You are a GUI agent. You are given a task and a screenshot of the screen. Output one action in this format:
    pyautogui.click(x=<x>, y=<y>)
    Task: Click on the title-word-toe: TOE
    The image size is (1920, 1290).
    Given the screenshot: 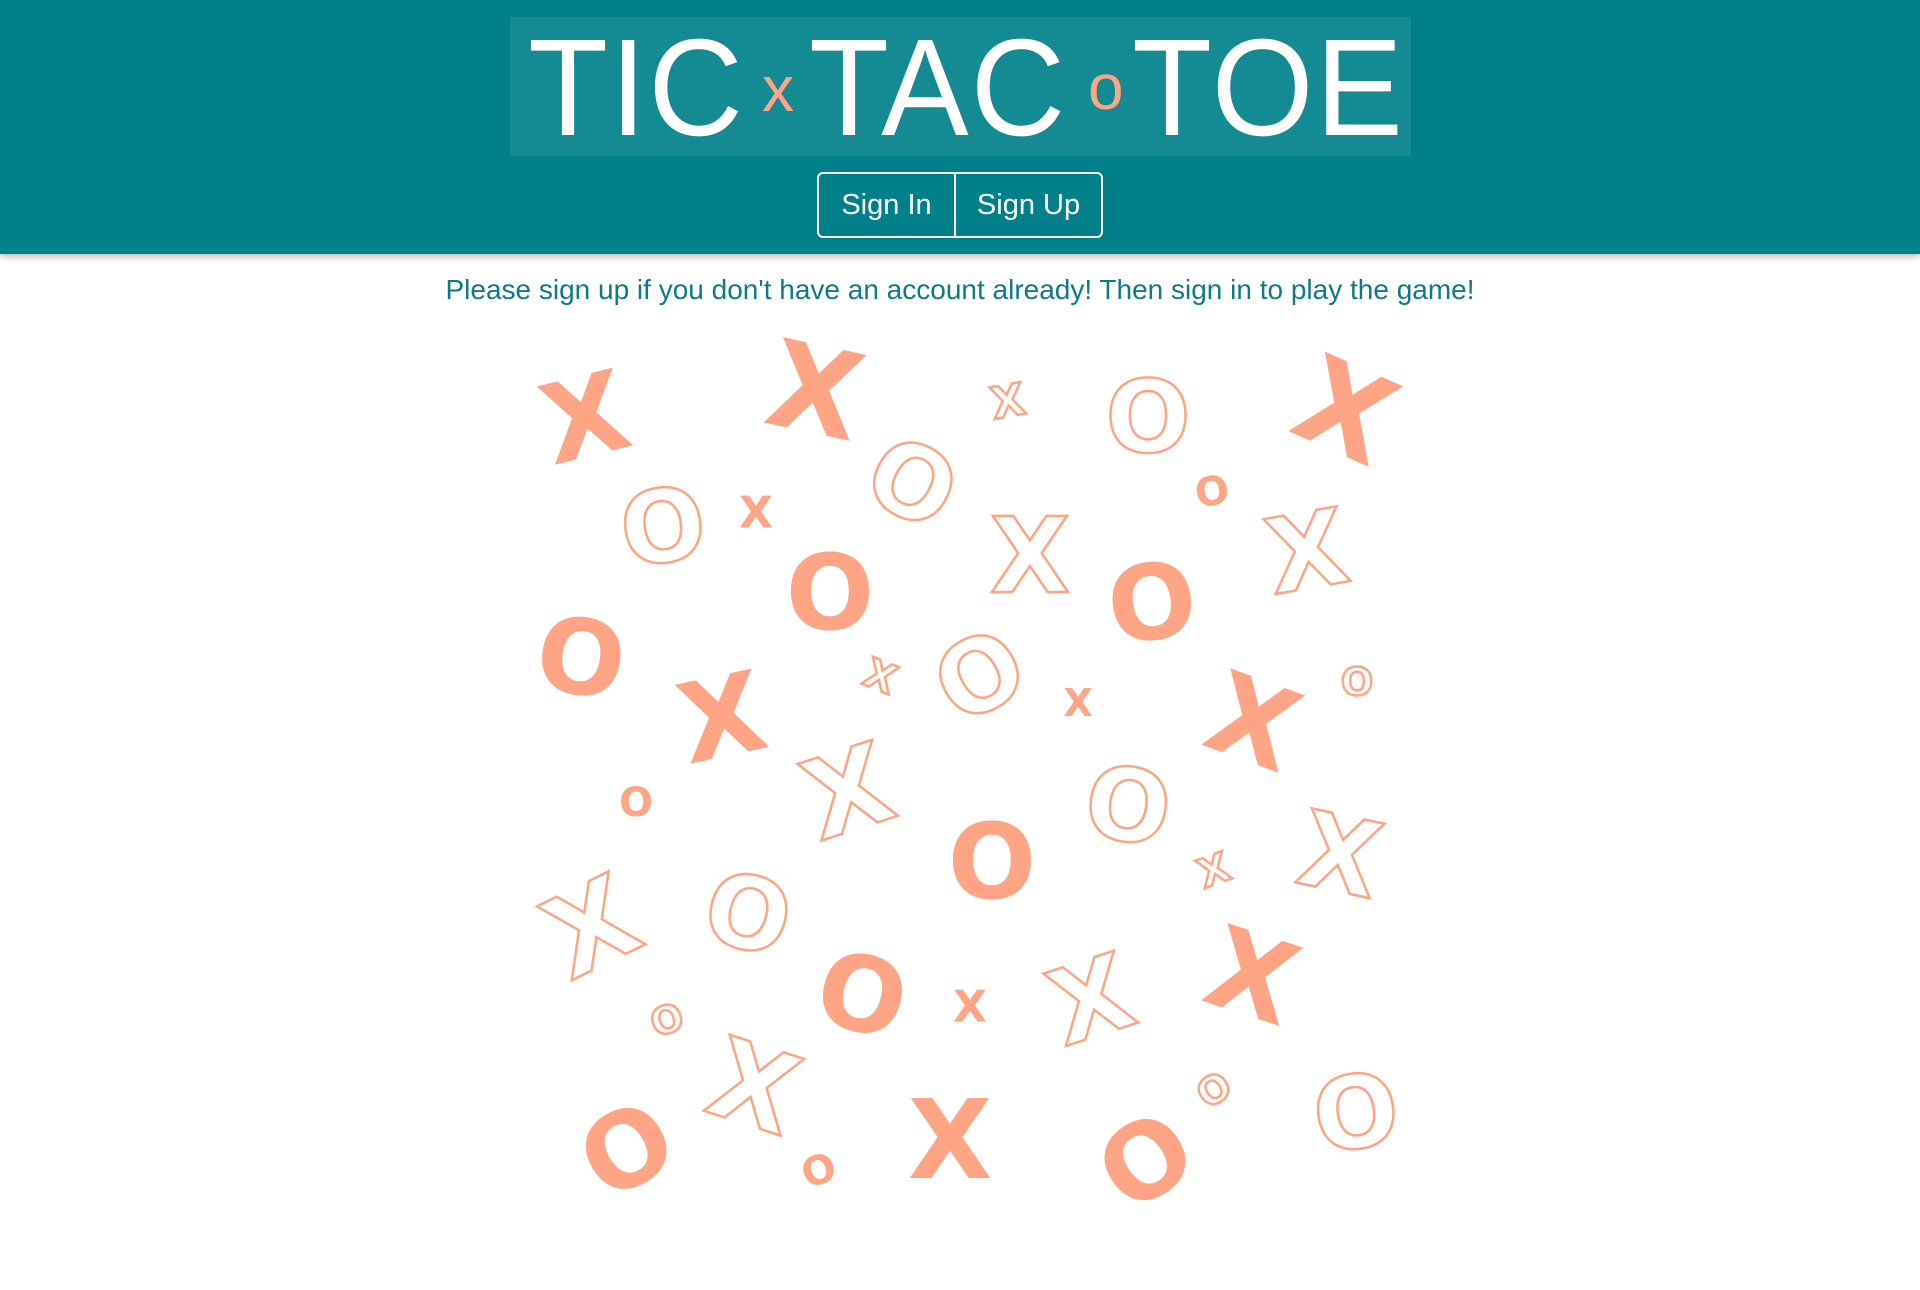 What is the action you would take?
    pyautogui.click(x=1268, y=88)
    